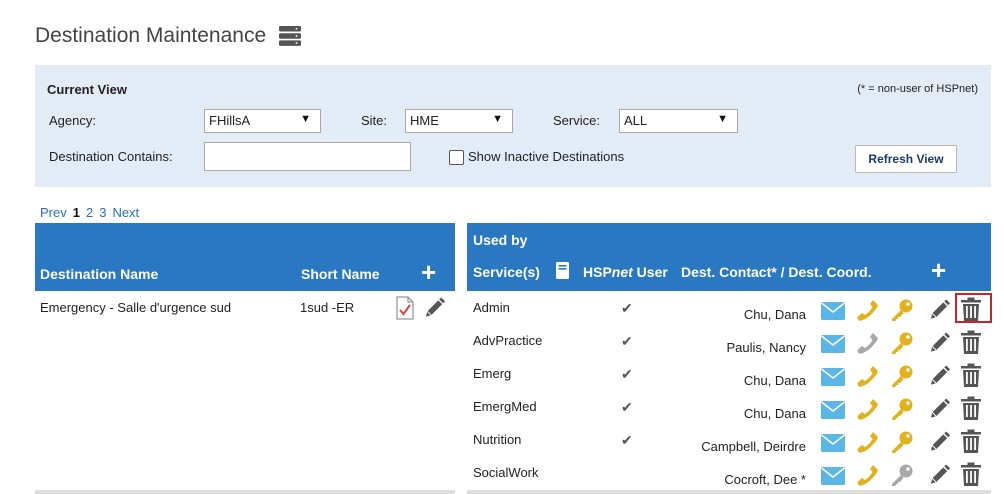 This screenshot has width=1004, height=494. I want to click on pagination: Prev 1 2 3 Next, so click(89, 212).